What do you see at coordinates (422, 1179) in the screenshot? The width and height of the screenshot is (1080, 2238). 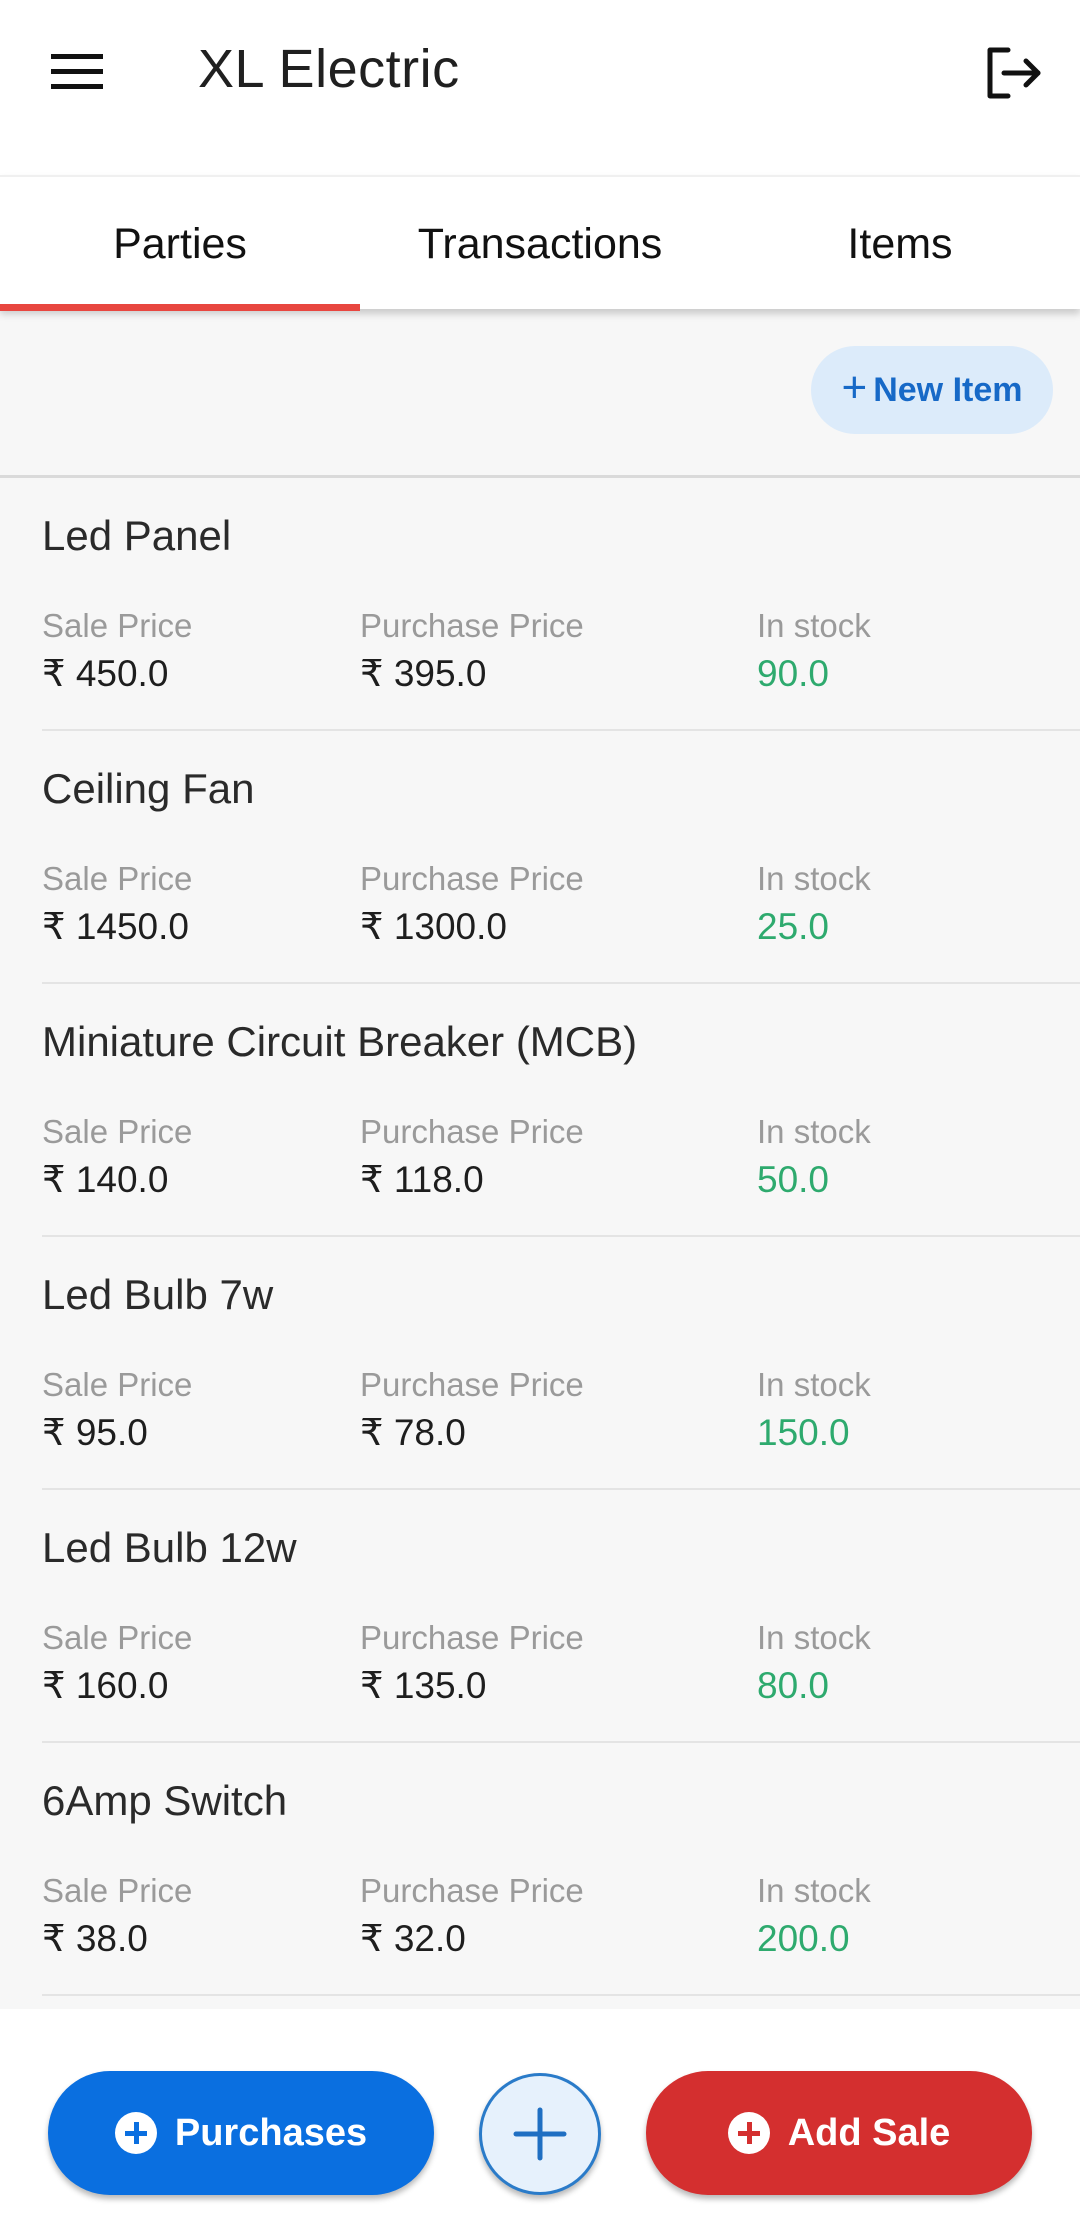 I see `purchase-price-value: ₹ 118.0` at bounding box center [422, 1179].